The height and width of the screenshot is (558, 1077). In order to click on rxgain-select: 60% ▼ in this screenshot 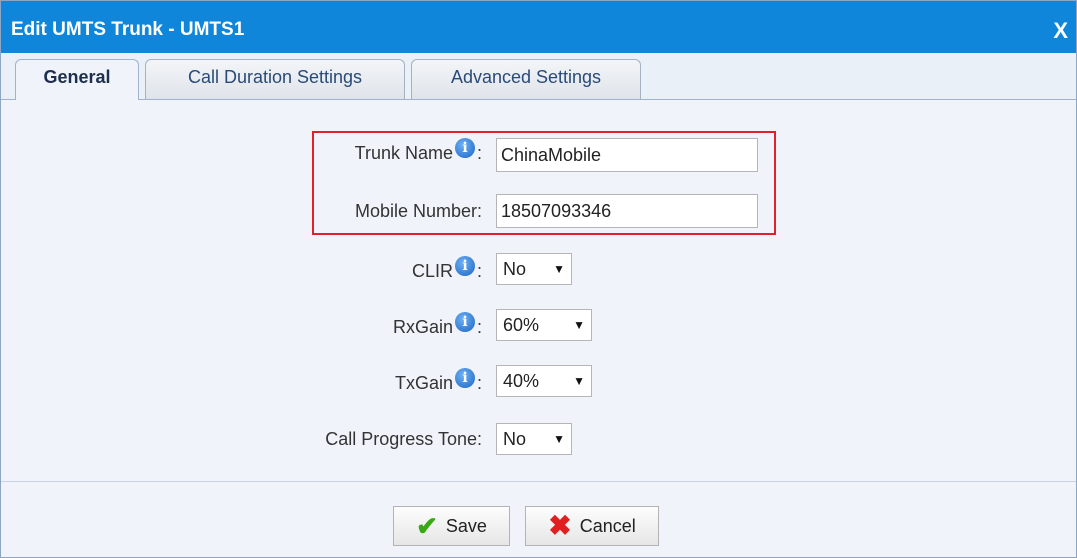, I will do `click(544, 325)`.